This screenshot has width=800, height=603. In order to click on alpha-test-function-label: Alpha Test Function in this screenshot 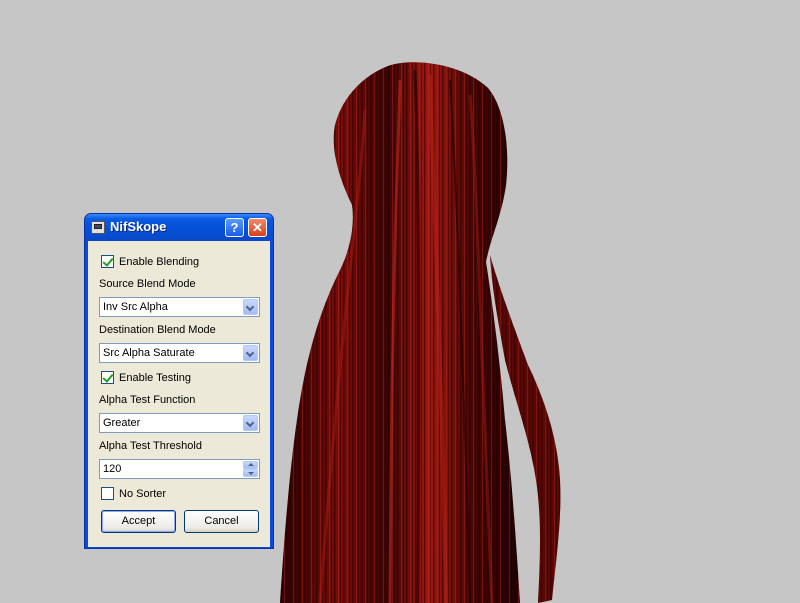, I will do `click(147, 400)`.